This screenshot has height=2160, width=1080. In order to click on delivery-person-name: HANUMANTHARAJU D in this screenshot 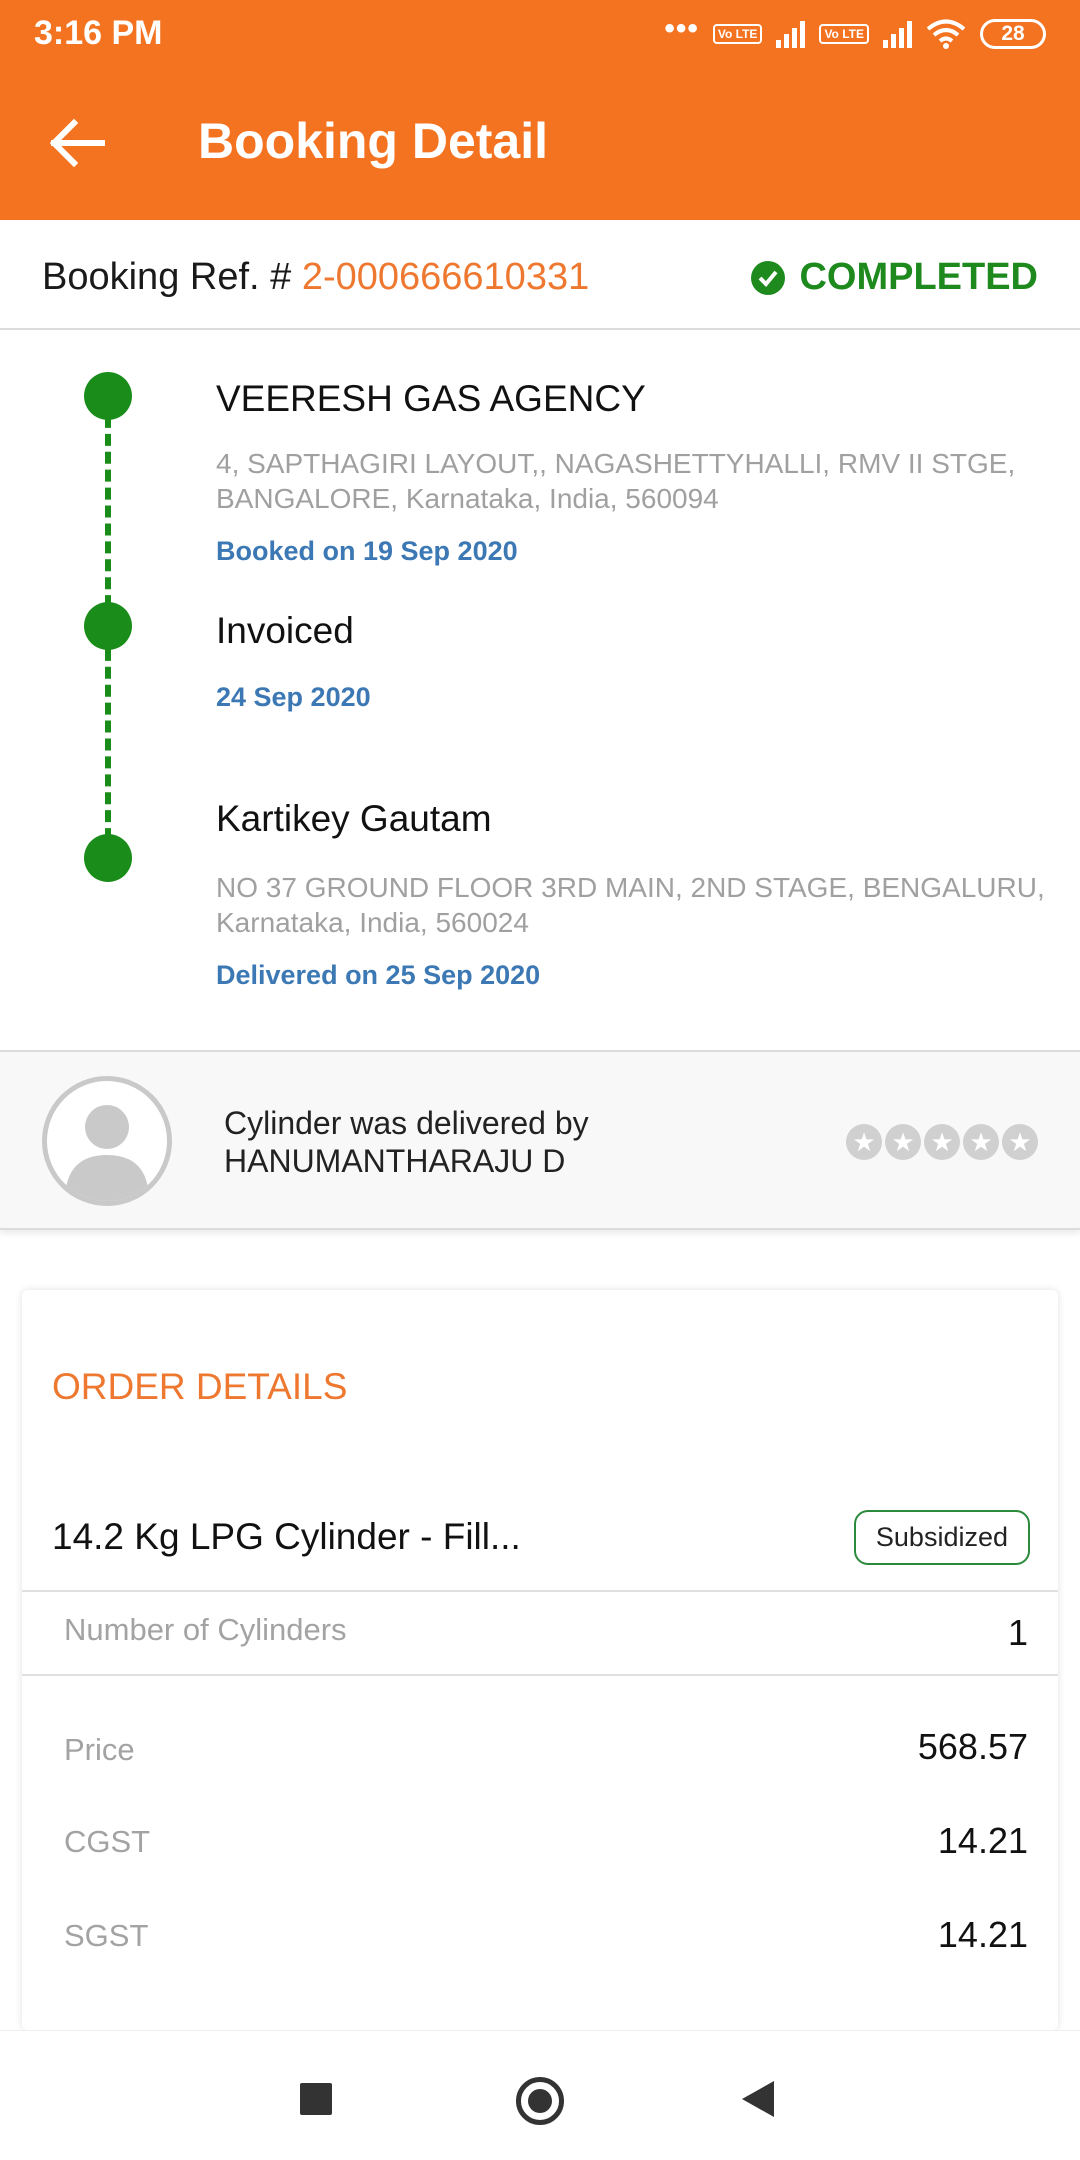, I will do `click(395, 1161)`.